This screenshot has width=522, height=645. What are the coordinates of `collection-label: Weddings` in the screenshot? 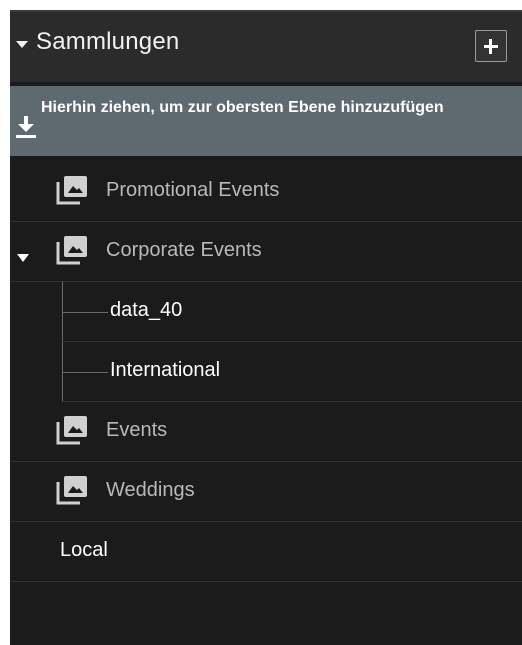 It's located at (150, 490).